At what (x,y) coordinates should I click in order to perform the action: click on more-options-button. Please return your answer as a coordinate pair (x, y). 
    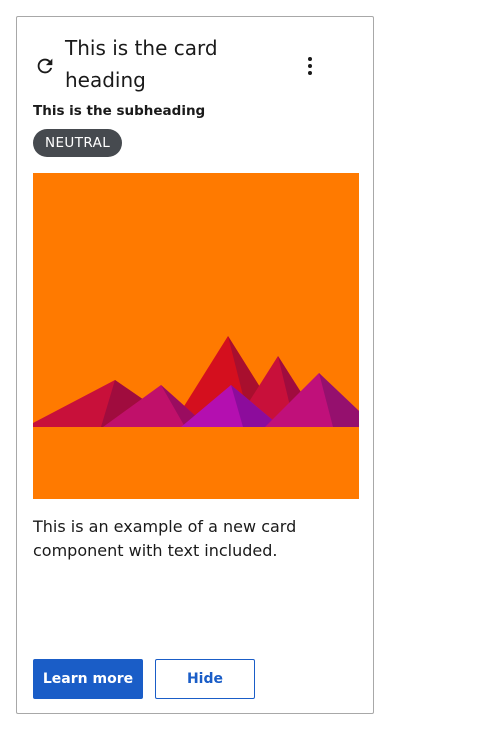
    Looking at the image, I should click on (310, 66).